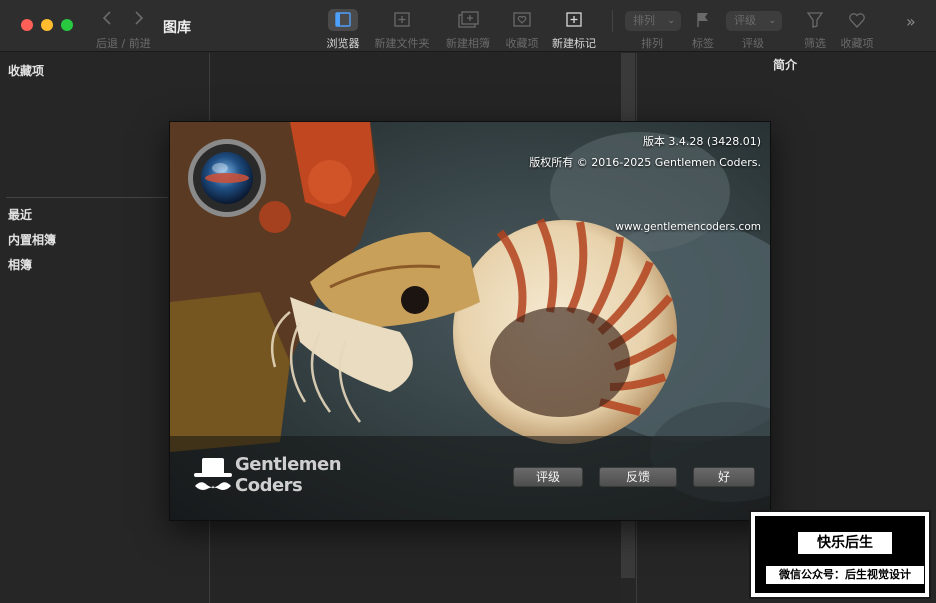  I want to click on tag-button: 标签, so click(703, 29).